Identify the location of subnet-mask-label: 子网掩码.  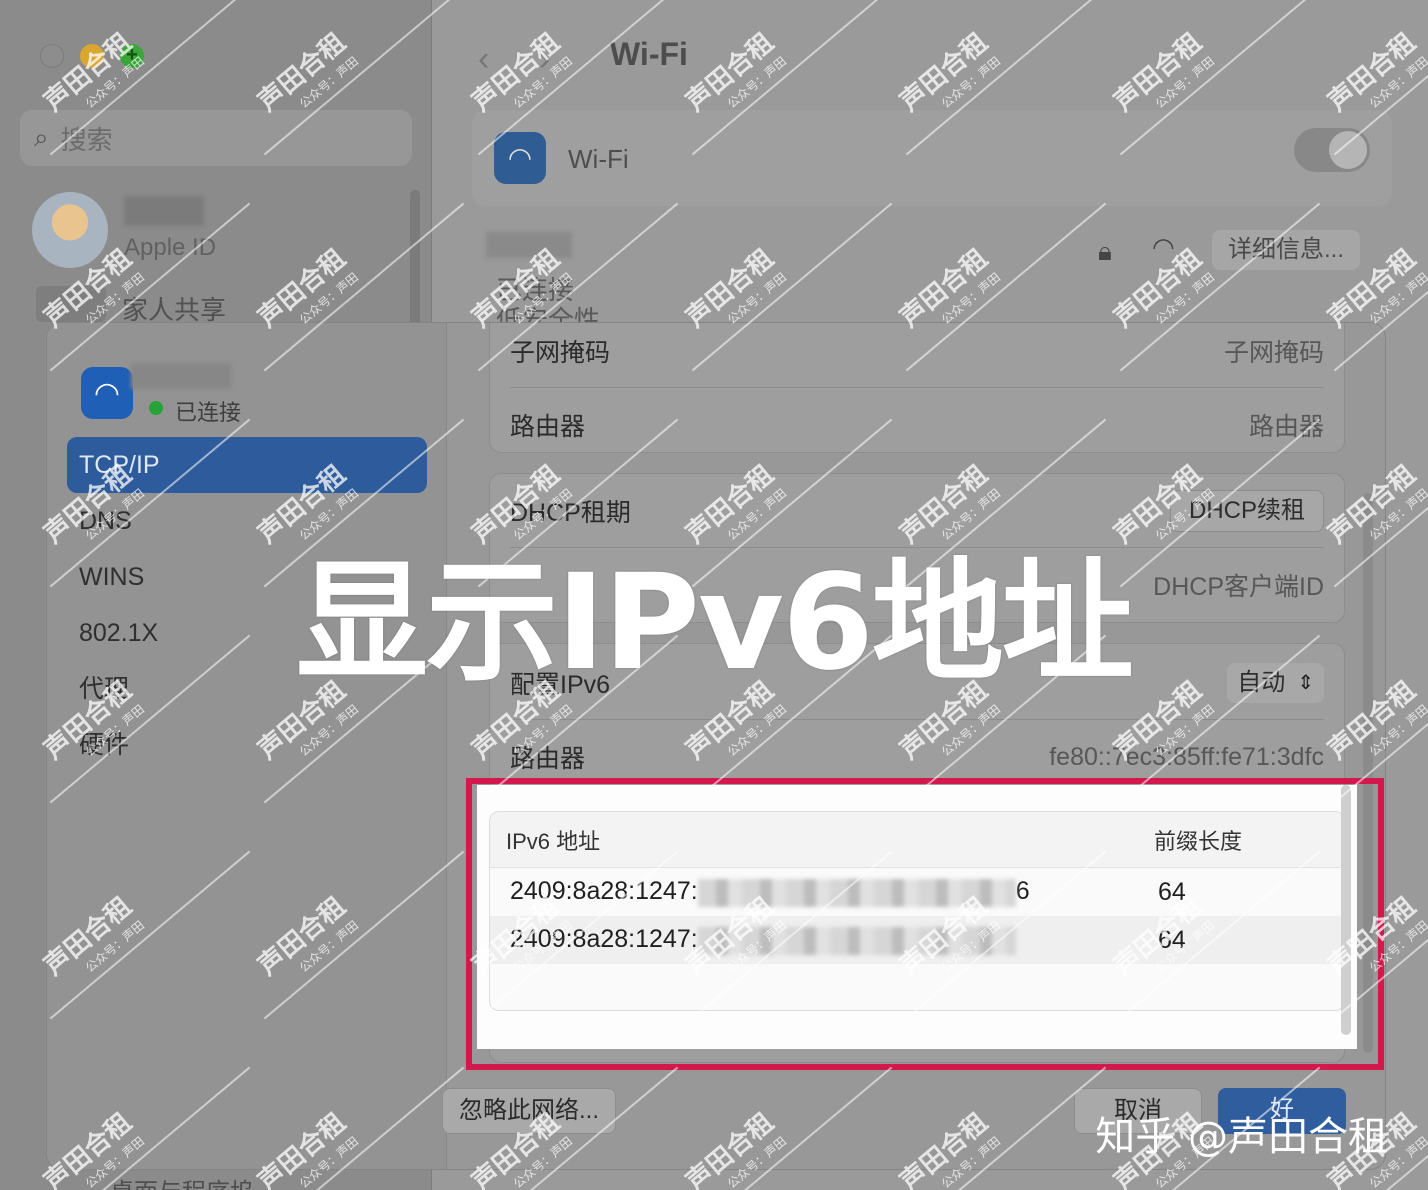
(560, 352).